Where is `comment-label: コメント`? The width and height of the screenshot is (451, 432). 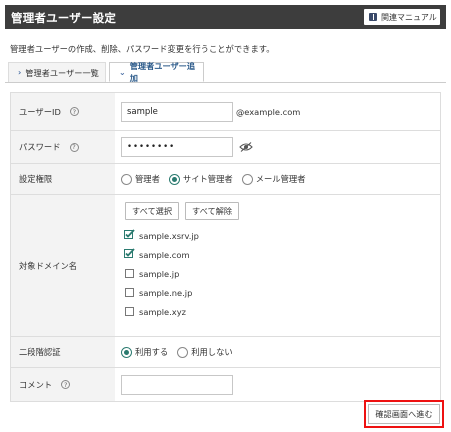
comment-label: コメント is located at coordinates (36, 384).